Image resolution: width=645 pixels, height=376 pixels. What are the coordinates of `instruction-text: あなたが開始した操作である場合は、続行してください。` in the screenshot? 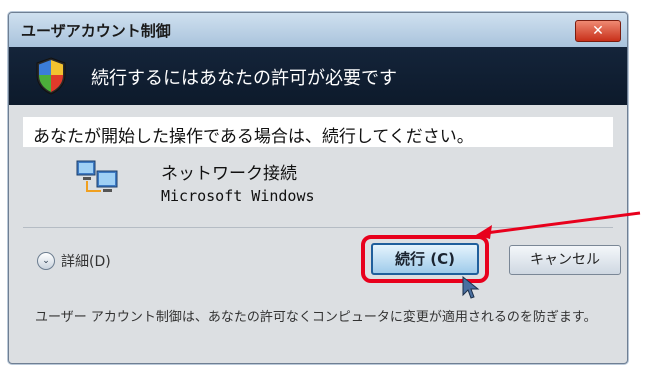 It's located at (253, 137).